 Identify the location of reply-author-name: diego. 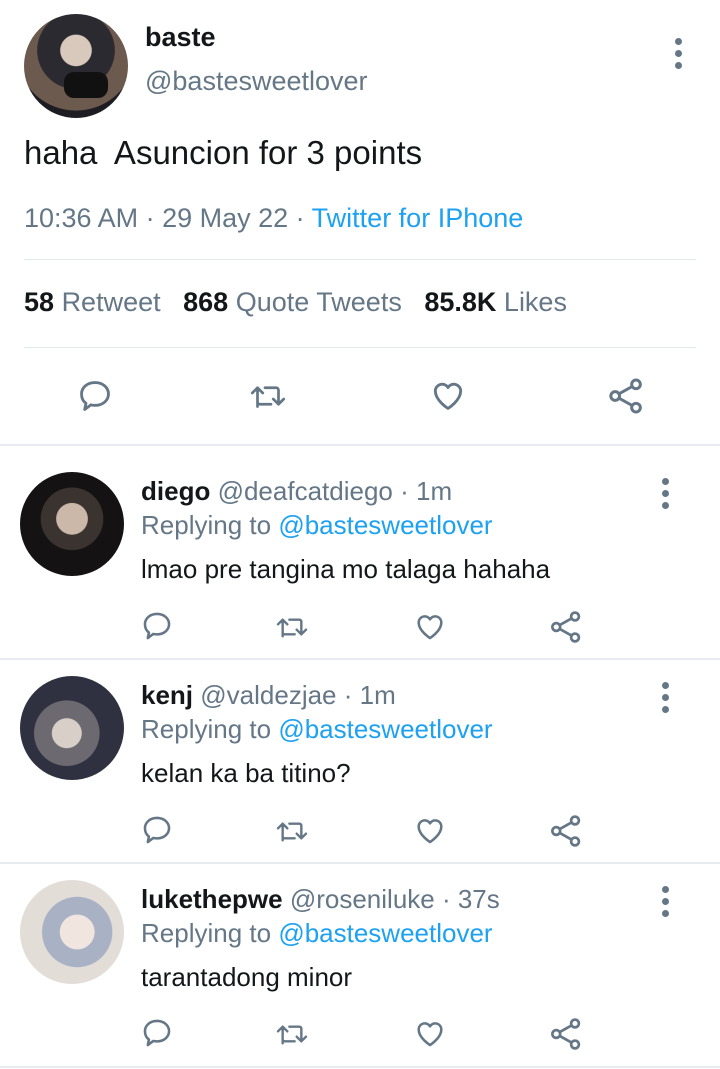
(175, 491).